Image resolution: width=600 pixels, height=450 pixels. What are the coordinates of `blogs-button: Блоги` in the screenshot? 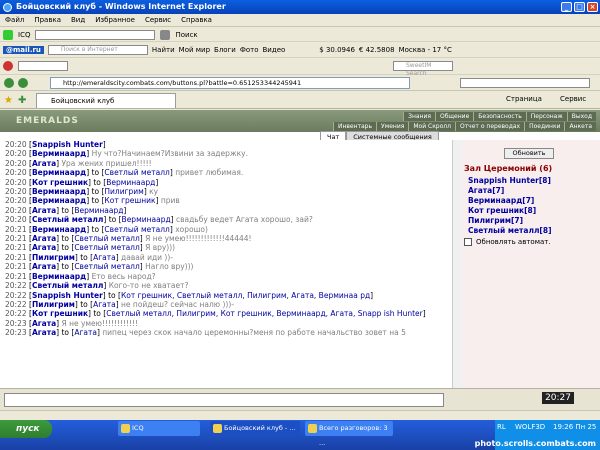 It's located at (225, 50).